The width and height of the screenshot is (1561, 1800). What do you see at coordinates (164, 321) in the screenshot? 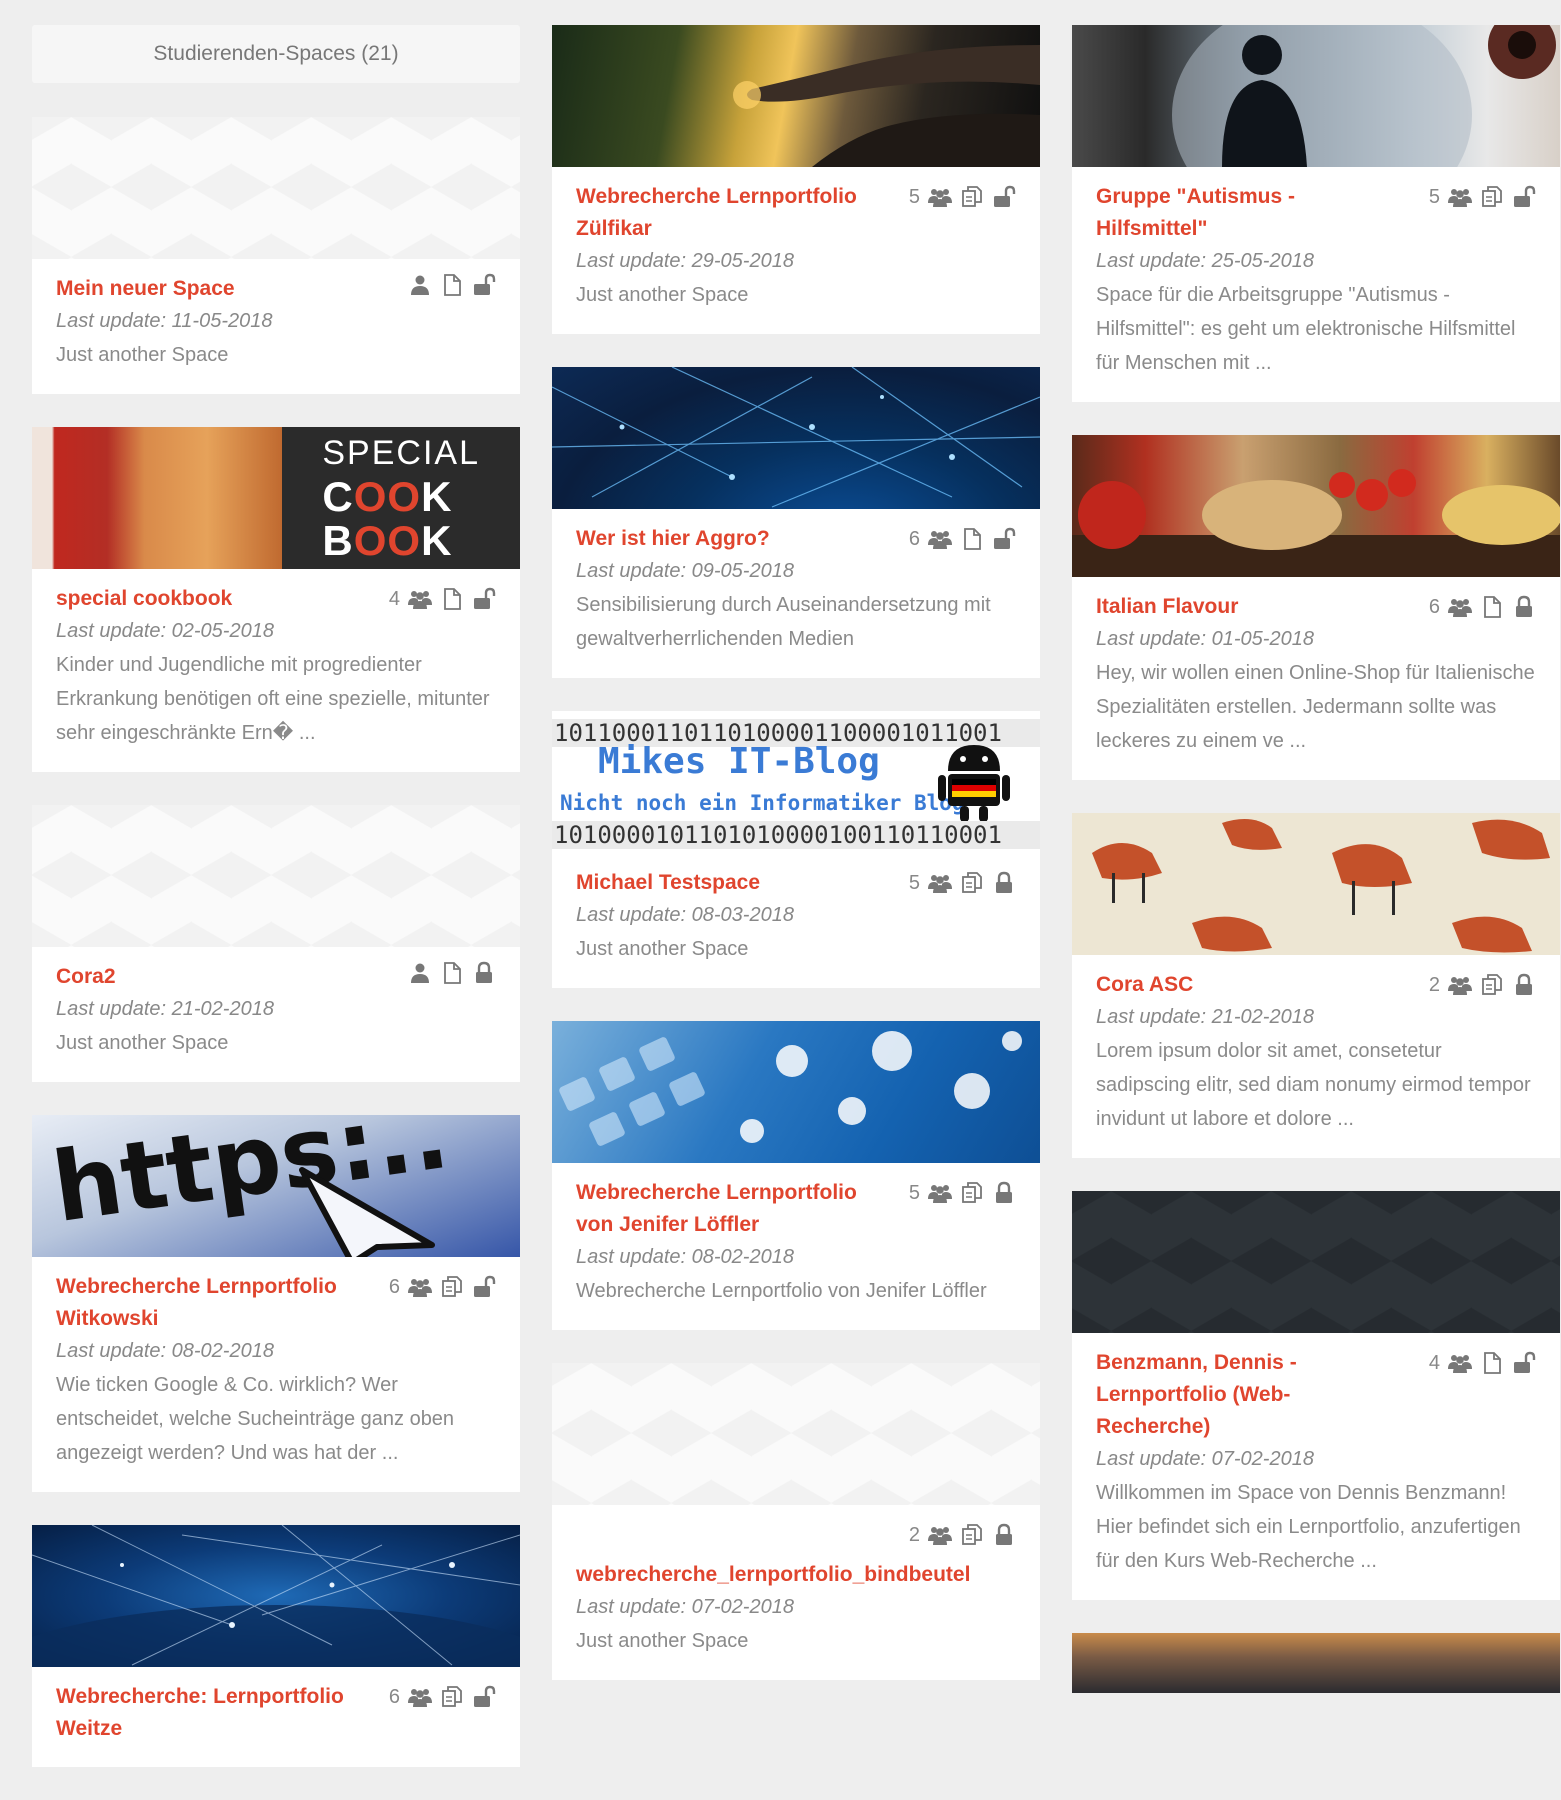
I see `space-card-date: Last update: 11-05-2018` at bounding box center [164, 321].